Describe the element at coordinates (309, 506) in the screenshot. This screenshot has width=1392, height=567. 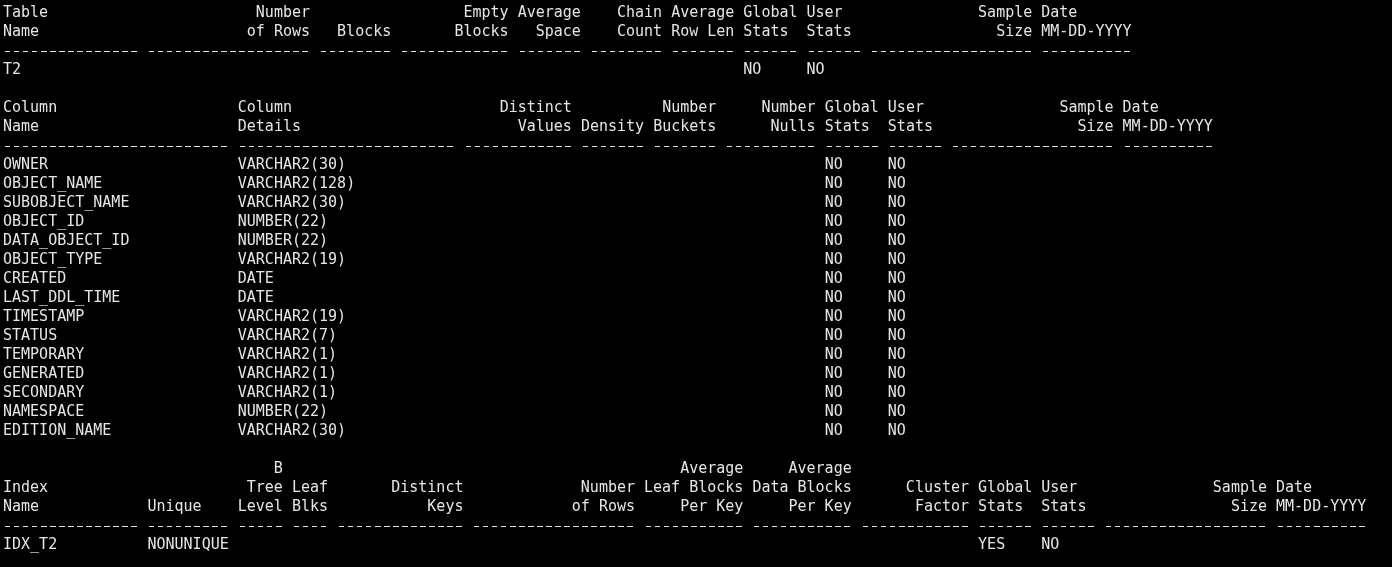
I see `column-header: Blks` at that location.